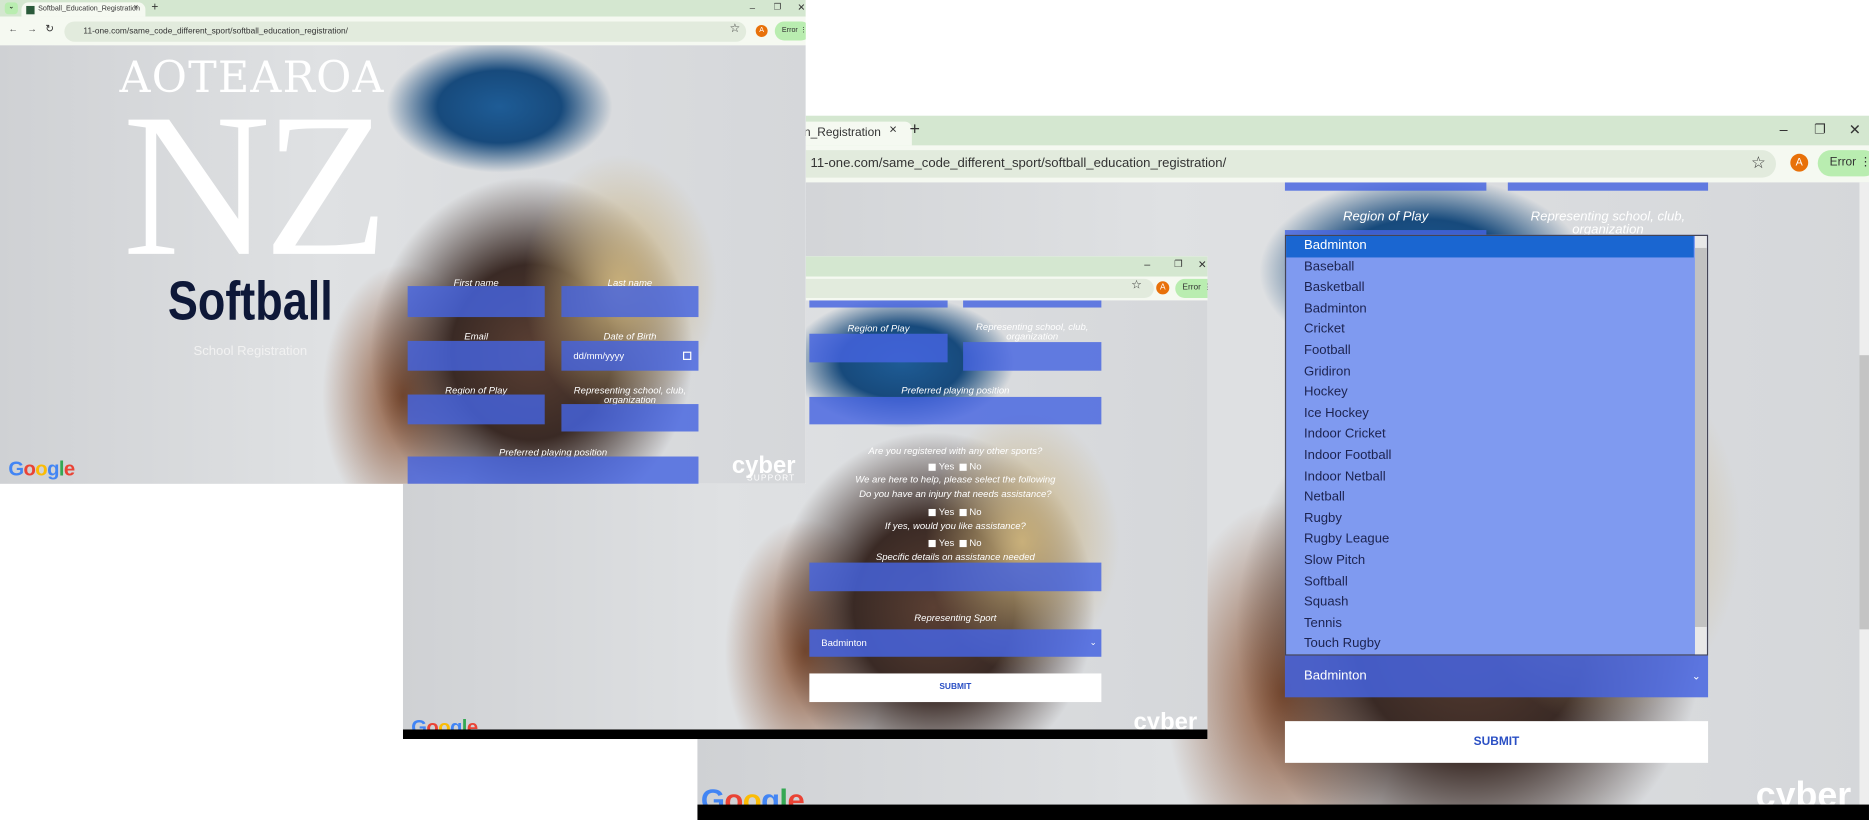  What do you see at coordinates (1490, 623) in the screenshot?
I see `dropdown-option: Tennis` at bounding box center [1490, 623].